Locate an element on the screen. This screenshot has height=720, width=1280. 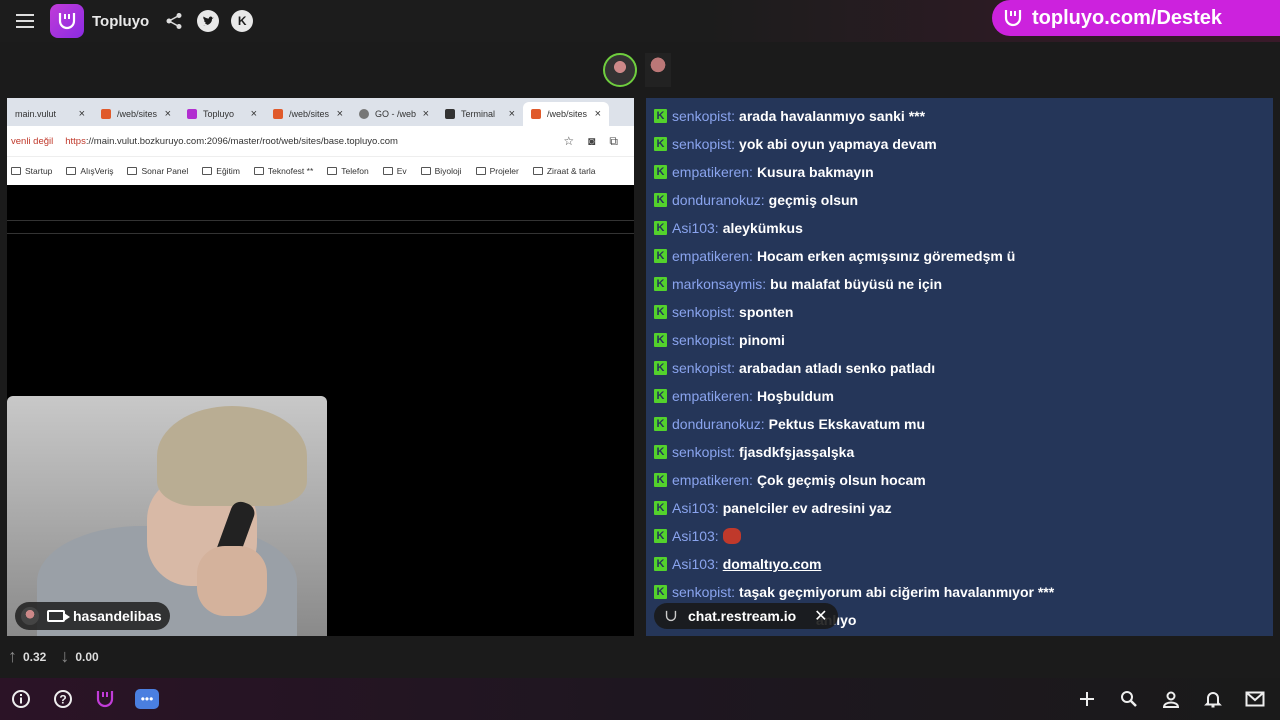
emote-icon is located at coordinates (731, 536).